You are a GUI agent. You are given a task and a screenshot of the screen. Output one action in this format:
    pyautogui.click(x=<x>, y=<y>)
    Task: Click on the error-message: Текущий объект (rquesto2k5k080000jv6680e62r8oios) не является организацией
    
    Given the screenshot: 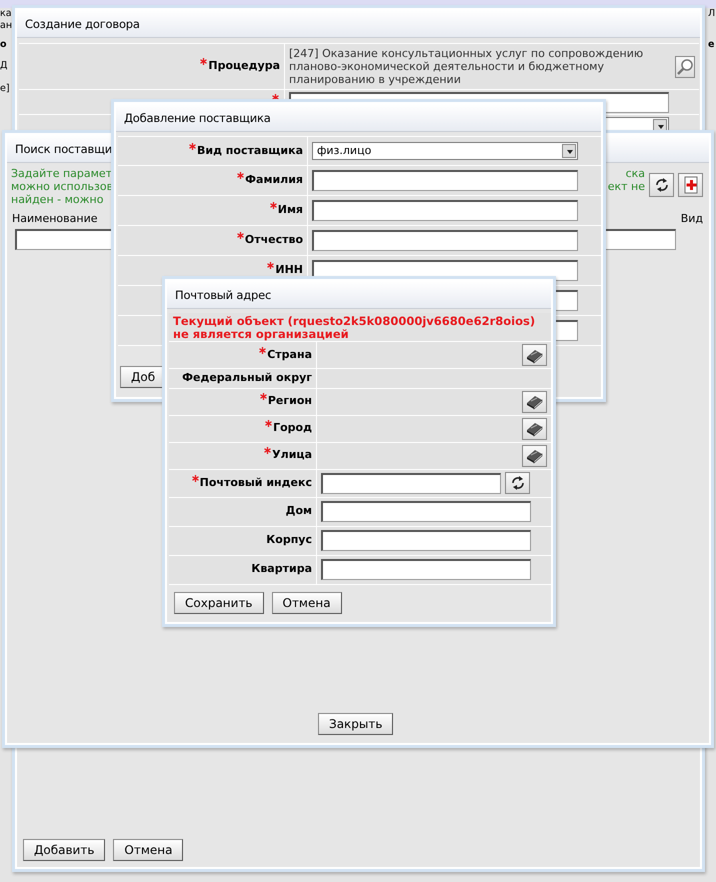 What is the action you would take?
    pyautogui.click(x=354, y=328)
    